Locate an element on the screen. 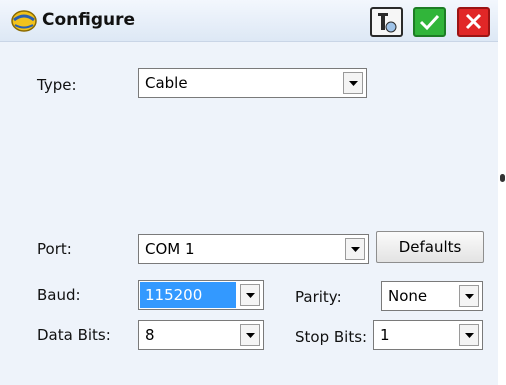 This screenshot has height=385, width=506. baud-select: 115200 is located at coordinates (201, 295).